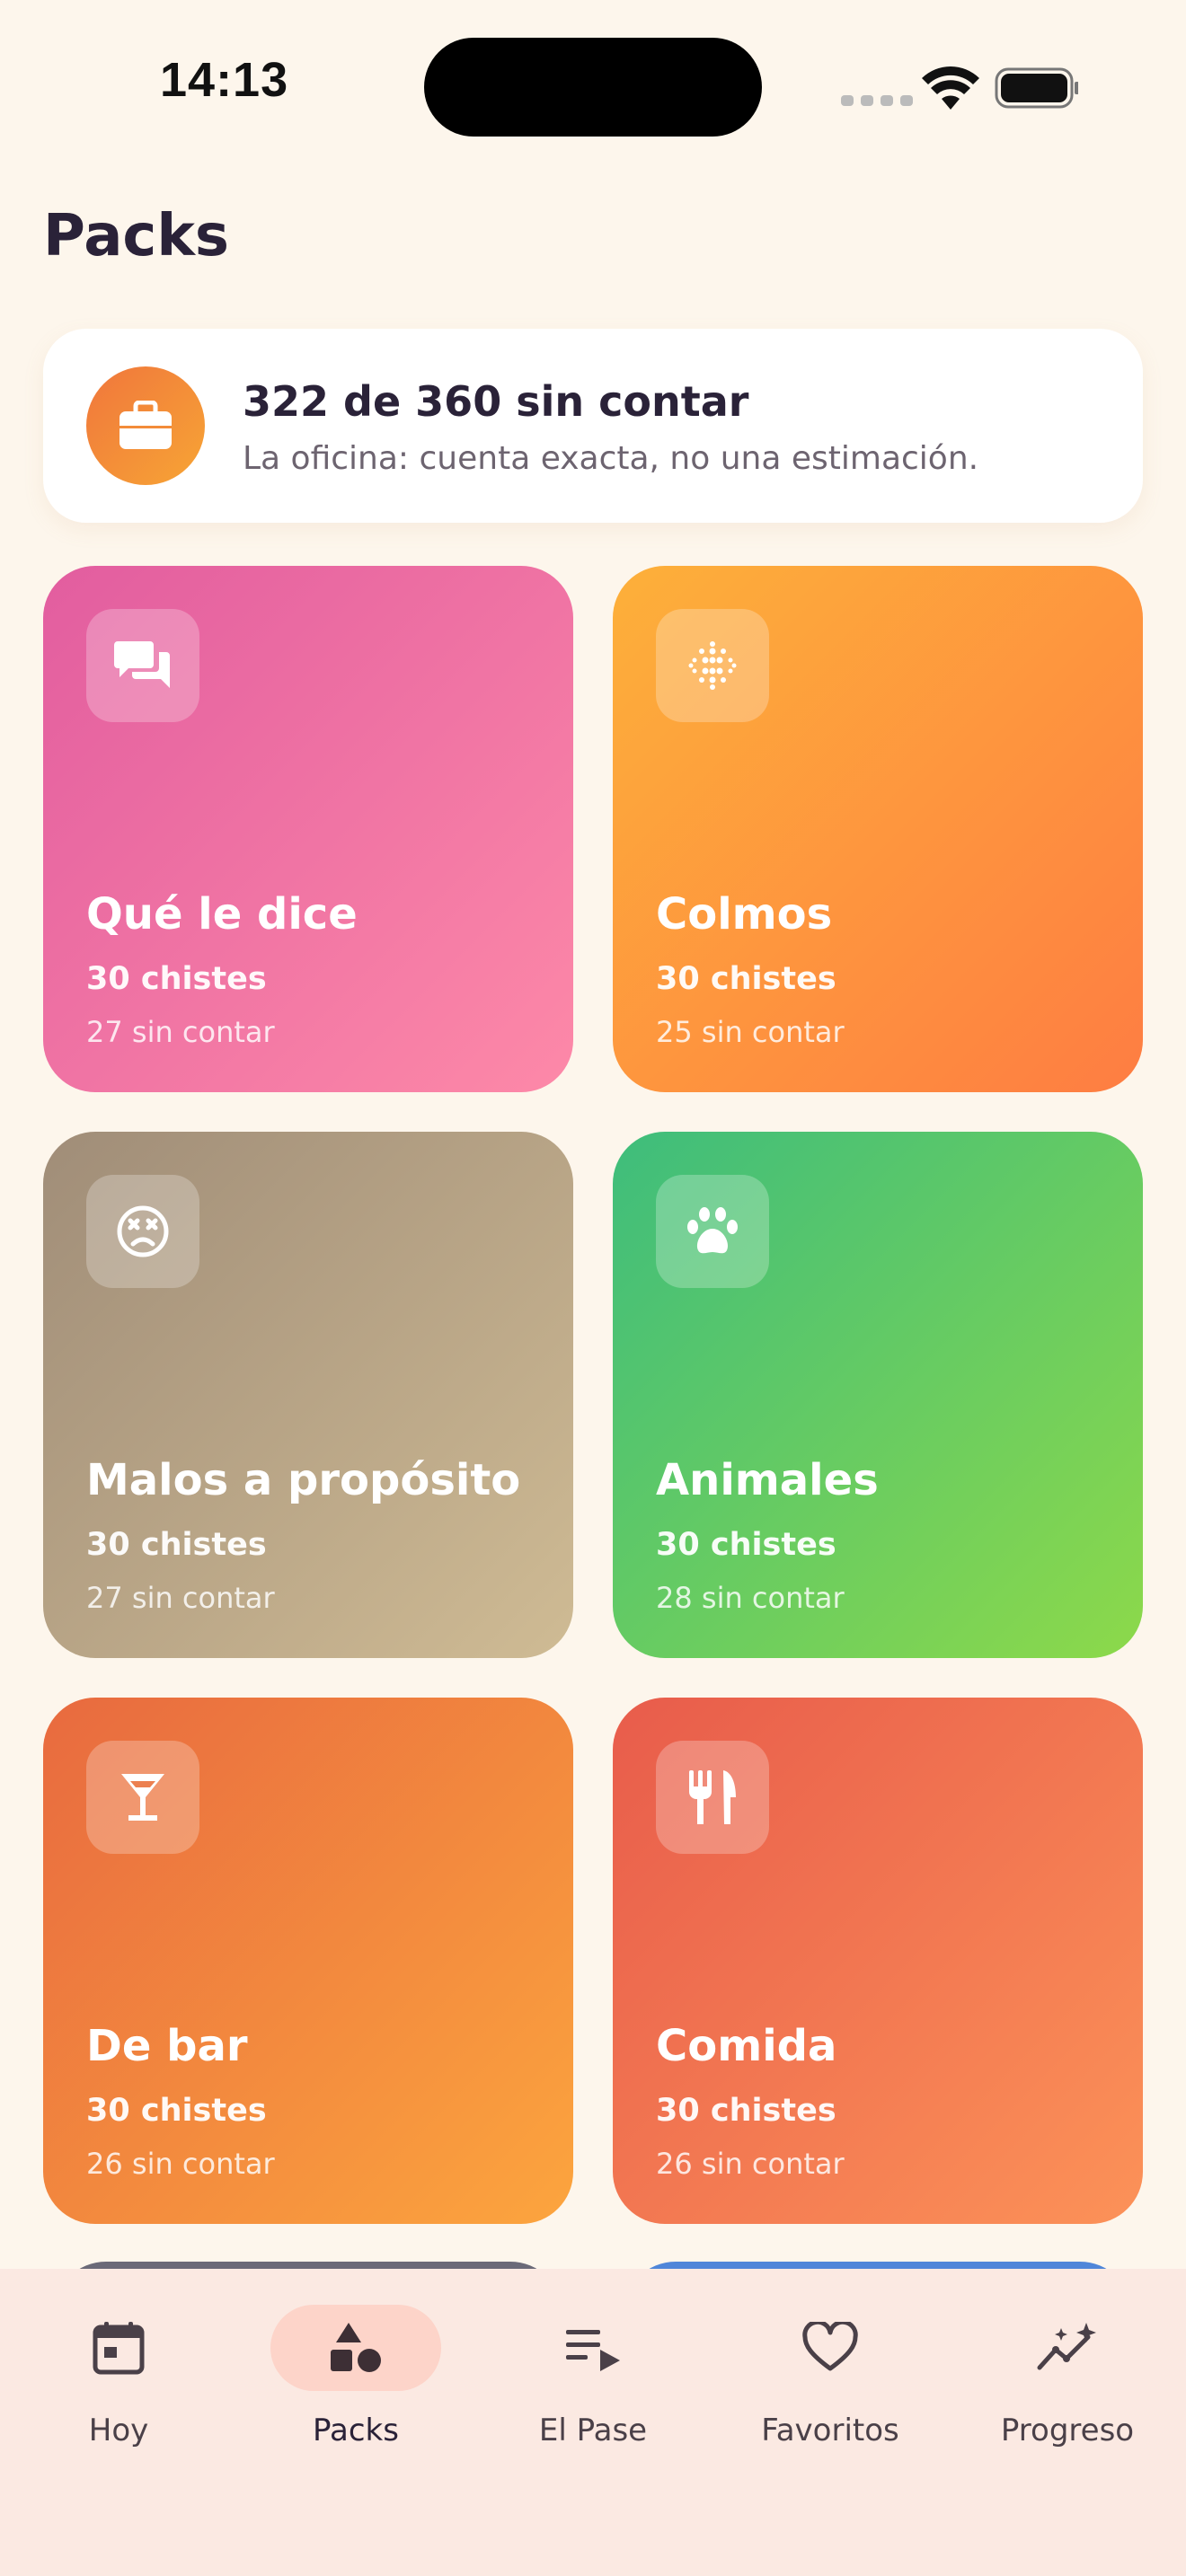  I want to click on dot-grid-icon, so click(712, 665).